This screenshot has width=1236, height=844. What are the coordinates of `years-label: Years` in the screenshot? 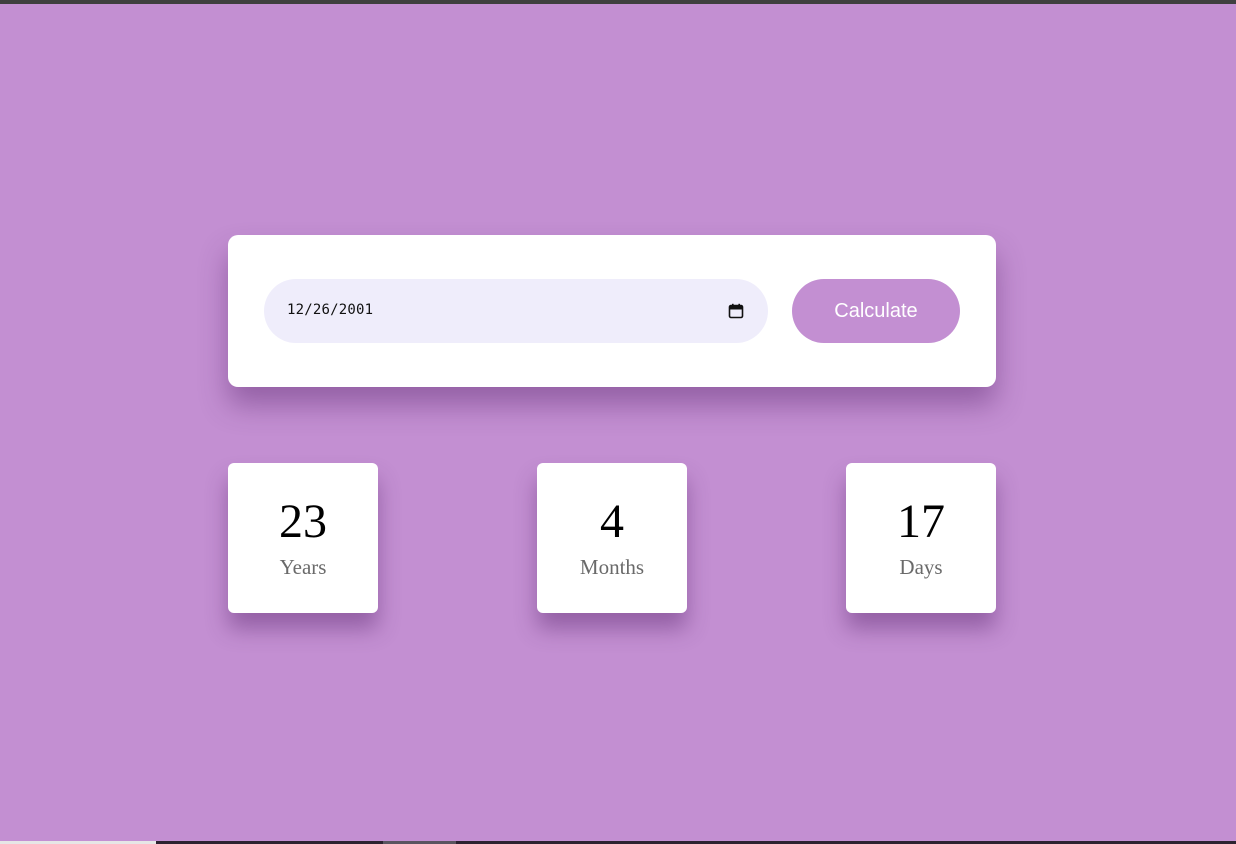 It's located at (303, 567).